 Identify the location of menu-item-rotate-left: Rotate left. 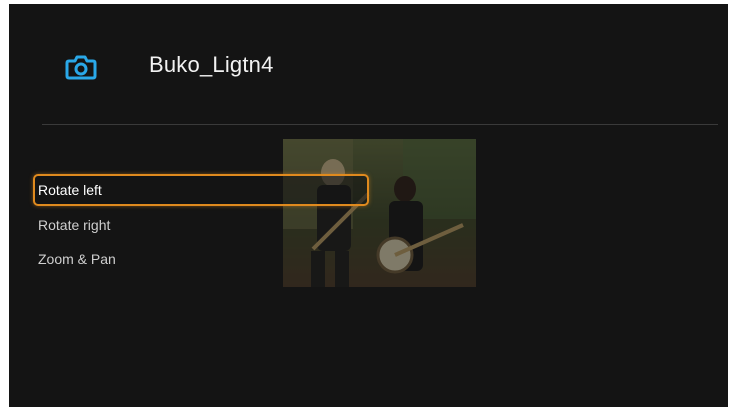
(201, 190).